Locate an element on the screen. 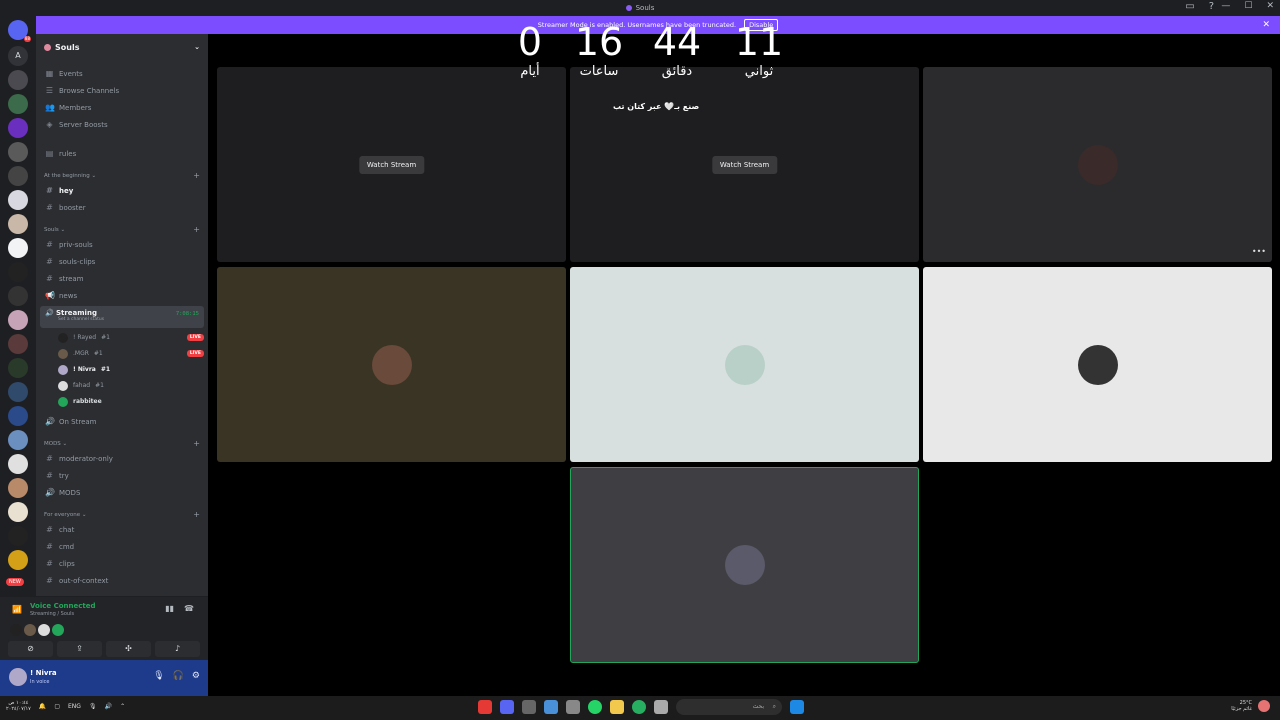 The width and height of the screenshot is (1280, 720). channel-cmd: # cmd is located at coordinates (122, 546).